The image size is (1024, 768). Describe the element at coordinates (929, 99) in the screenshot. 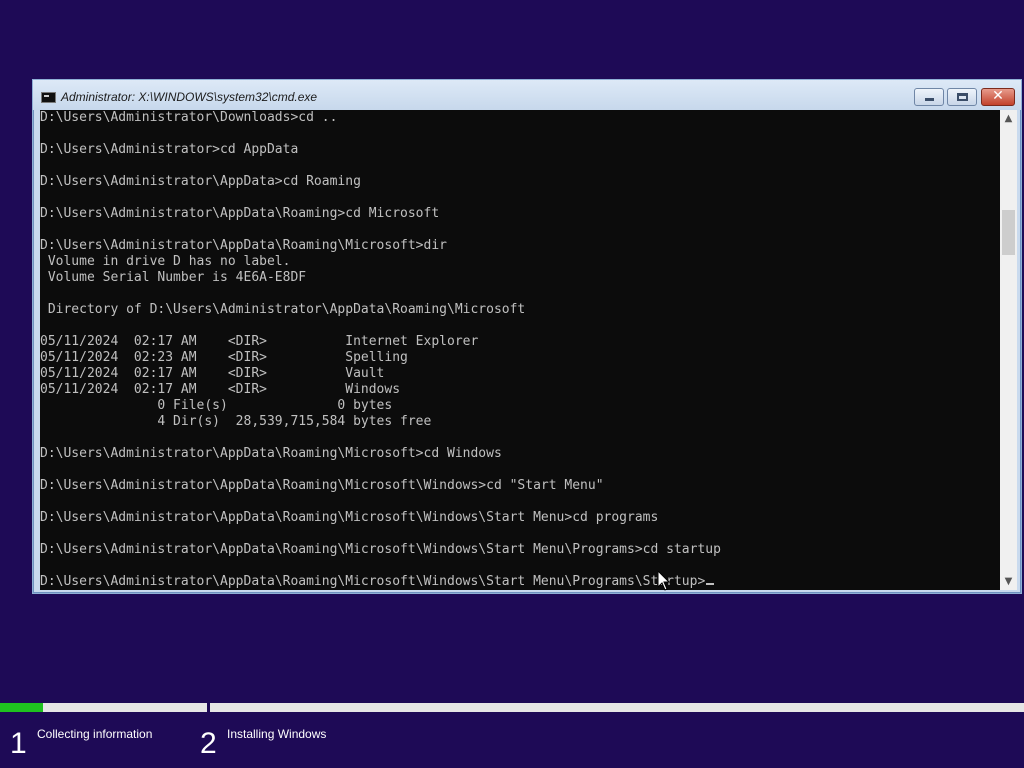

I see `minimize-icon` at that location.